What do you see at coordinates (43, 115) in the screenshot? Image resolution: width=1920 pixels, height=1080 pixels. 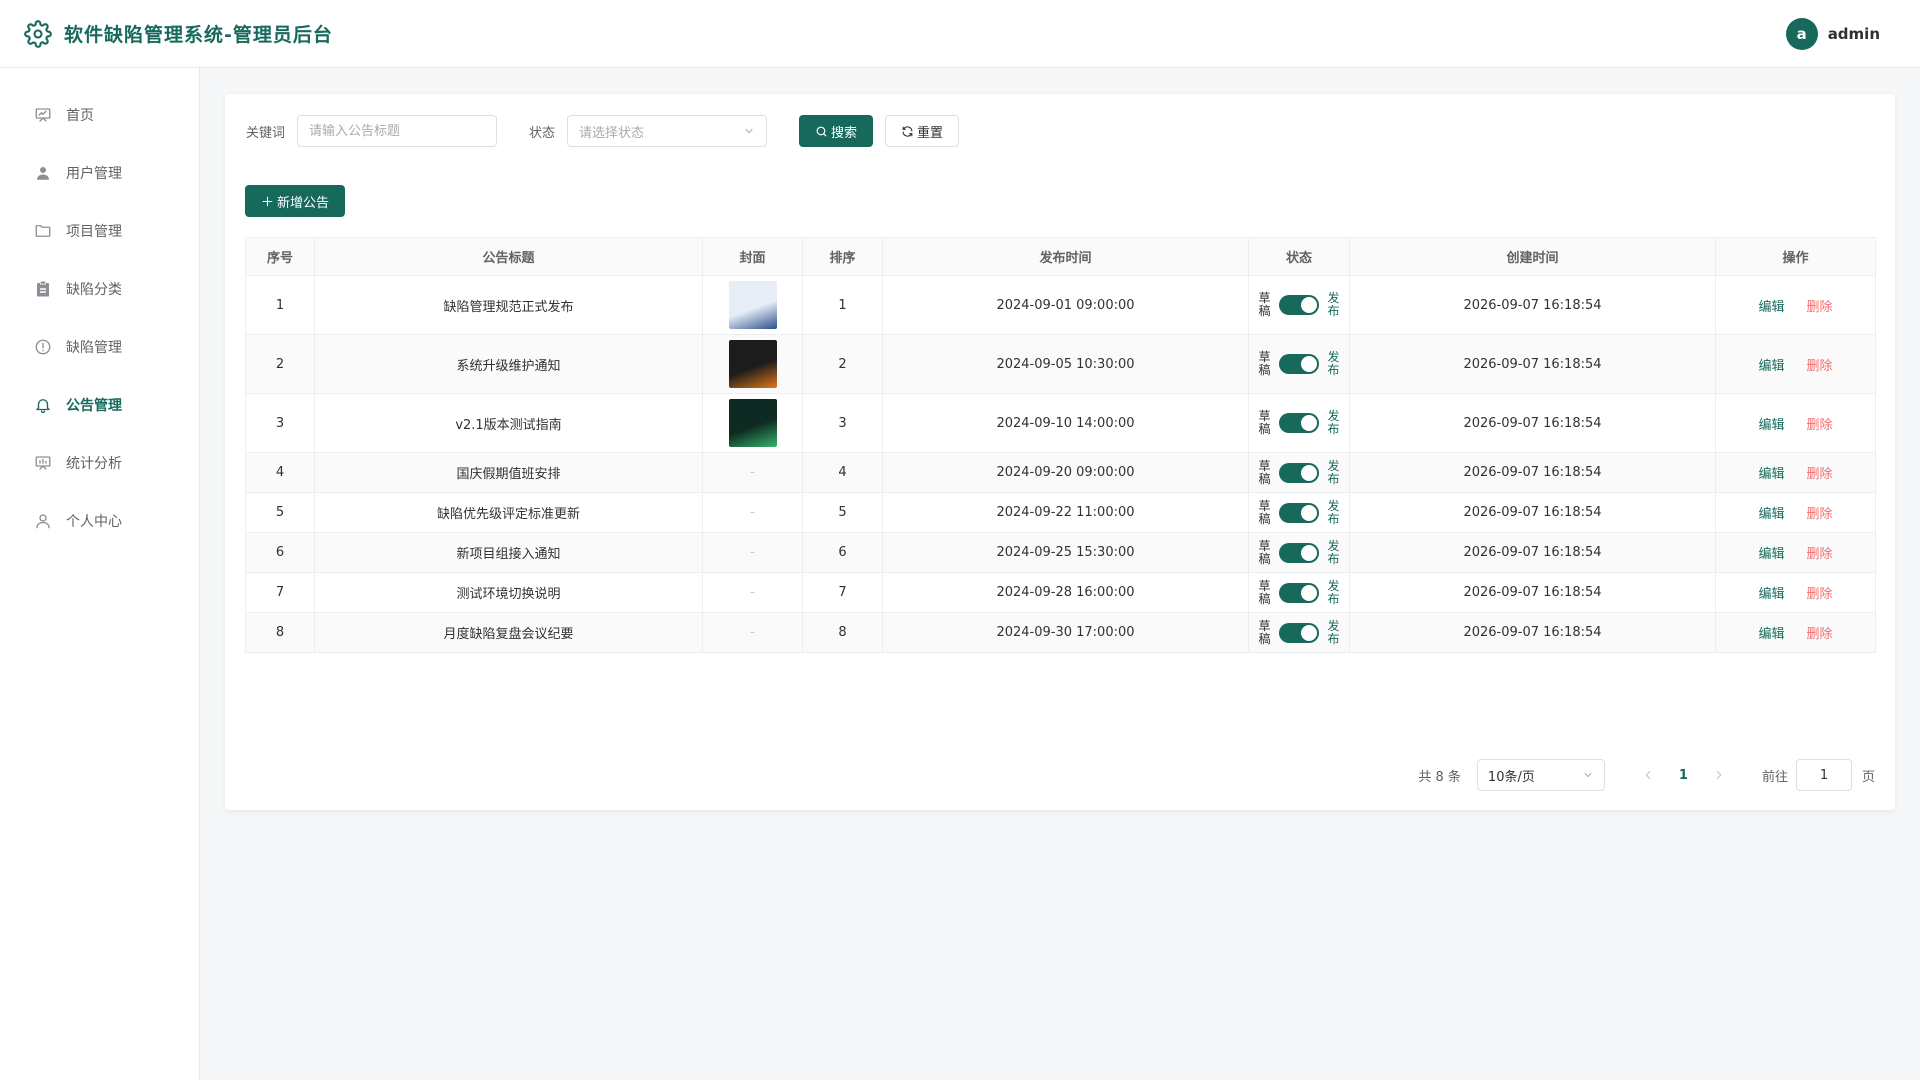 I see `presentation-icon` at bounding box center [43, 115].